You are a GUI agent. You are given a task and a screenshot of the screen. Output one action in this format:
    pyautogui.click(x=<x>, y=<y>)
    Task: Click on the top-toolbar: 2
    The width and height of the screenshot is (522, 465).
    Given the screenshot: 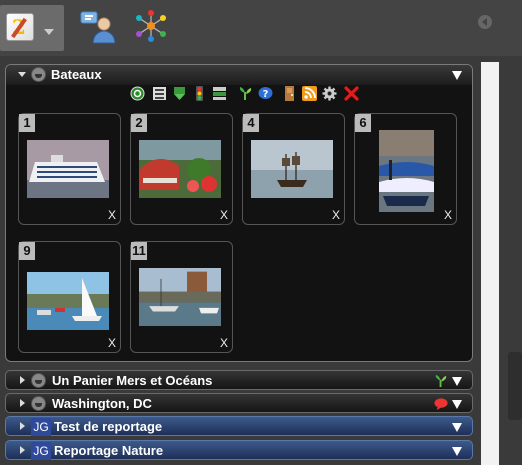 What is the action you would take?
    pyautogui.click(x=261, y=28)
    